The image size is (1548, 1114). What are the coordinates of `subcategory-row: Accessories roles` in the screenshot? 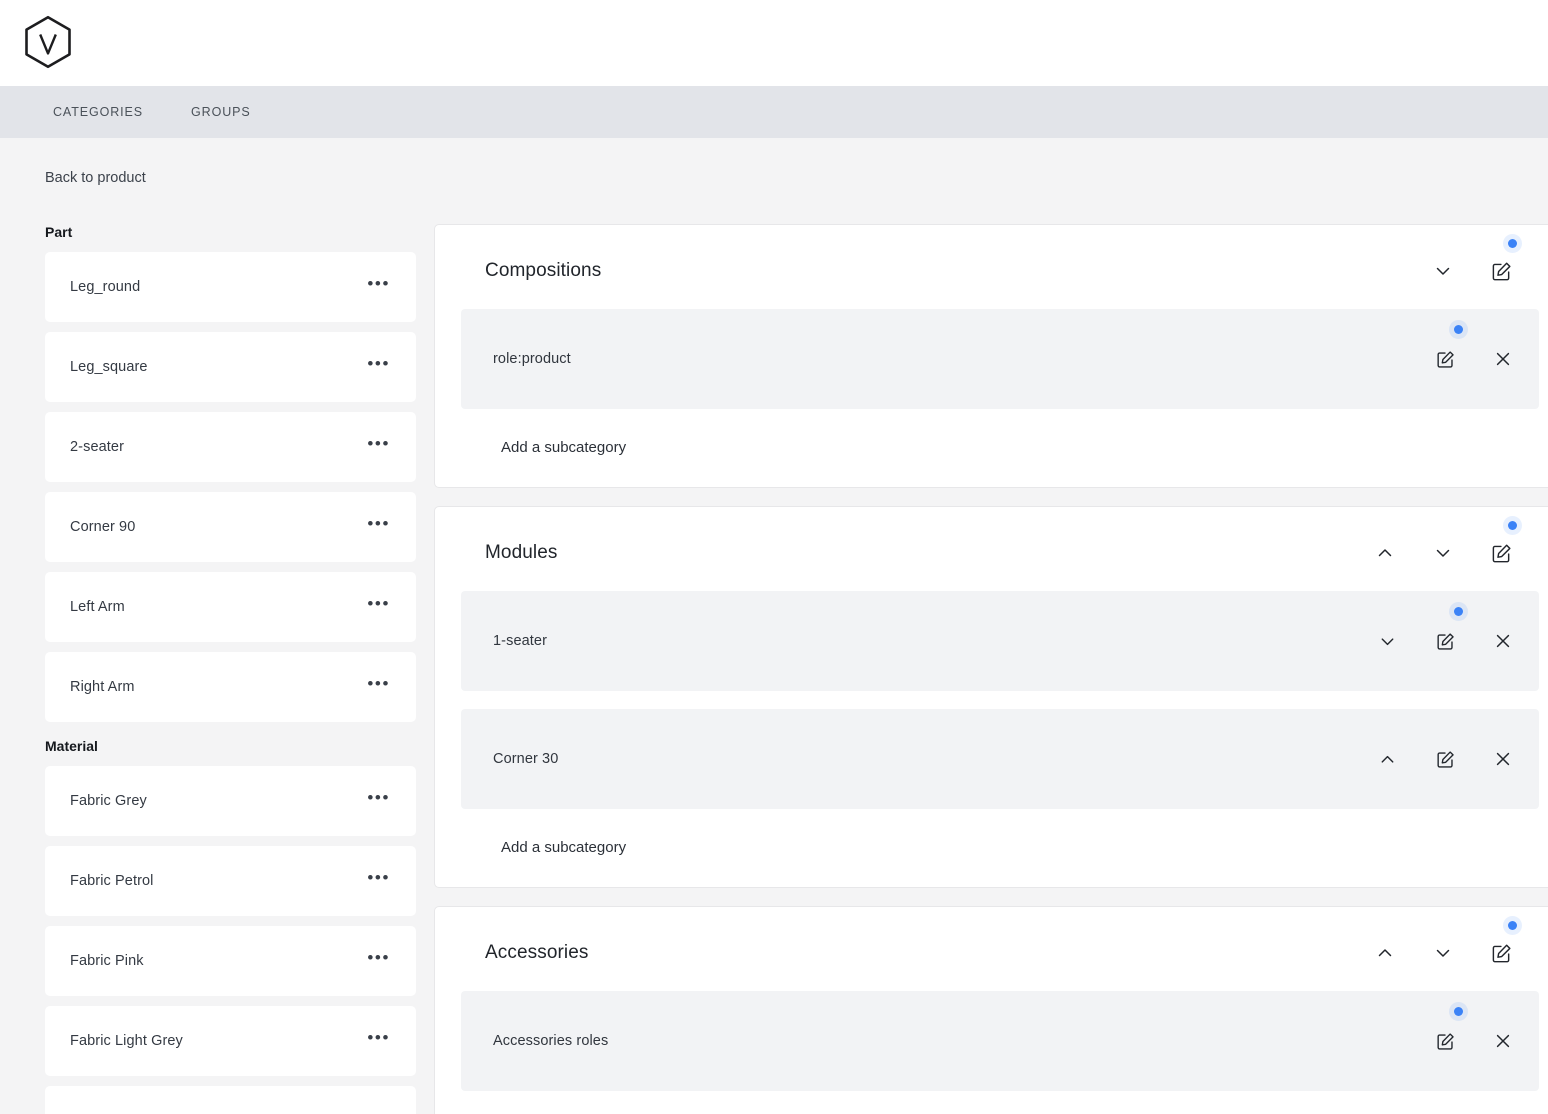 It's located at (1000, 1041).